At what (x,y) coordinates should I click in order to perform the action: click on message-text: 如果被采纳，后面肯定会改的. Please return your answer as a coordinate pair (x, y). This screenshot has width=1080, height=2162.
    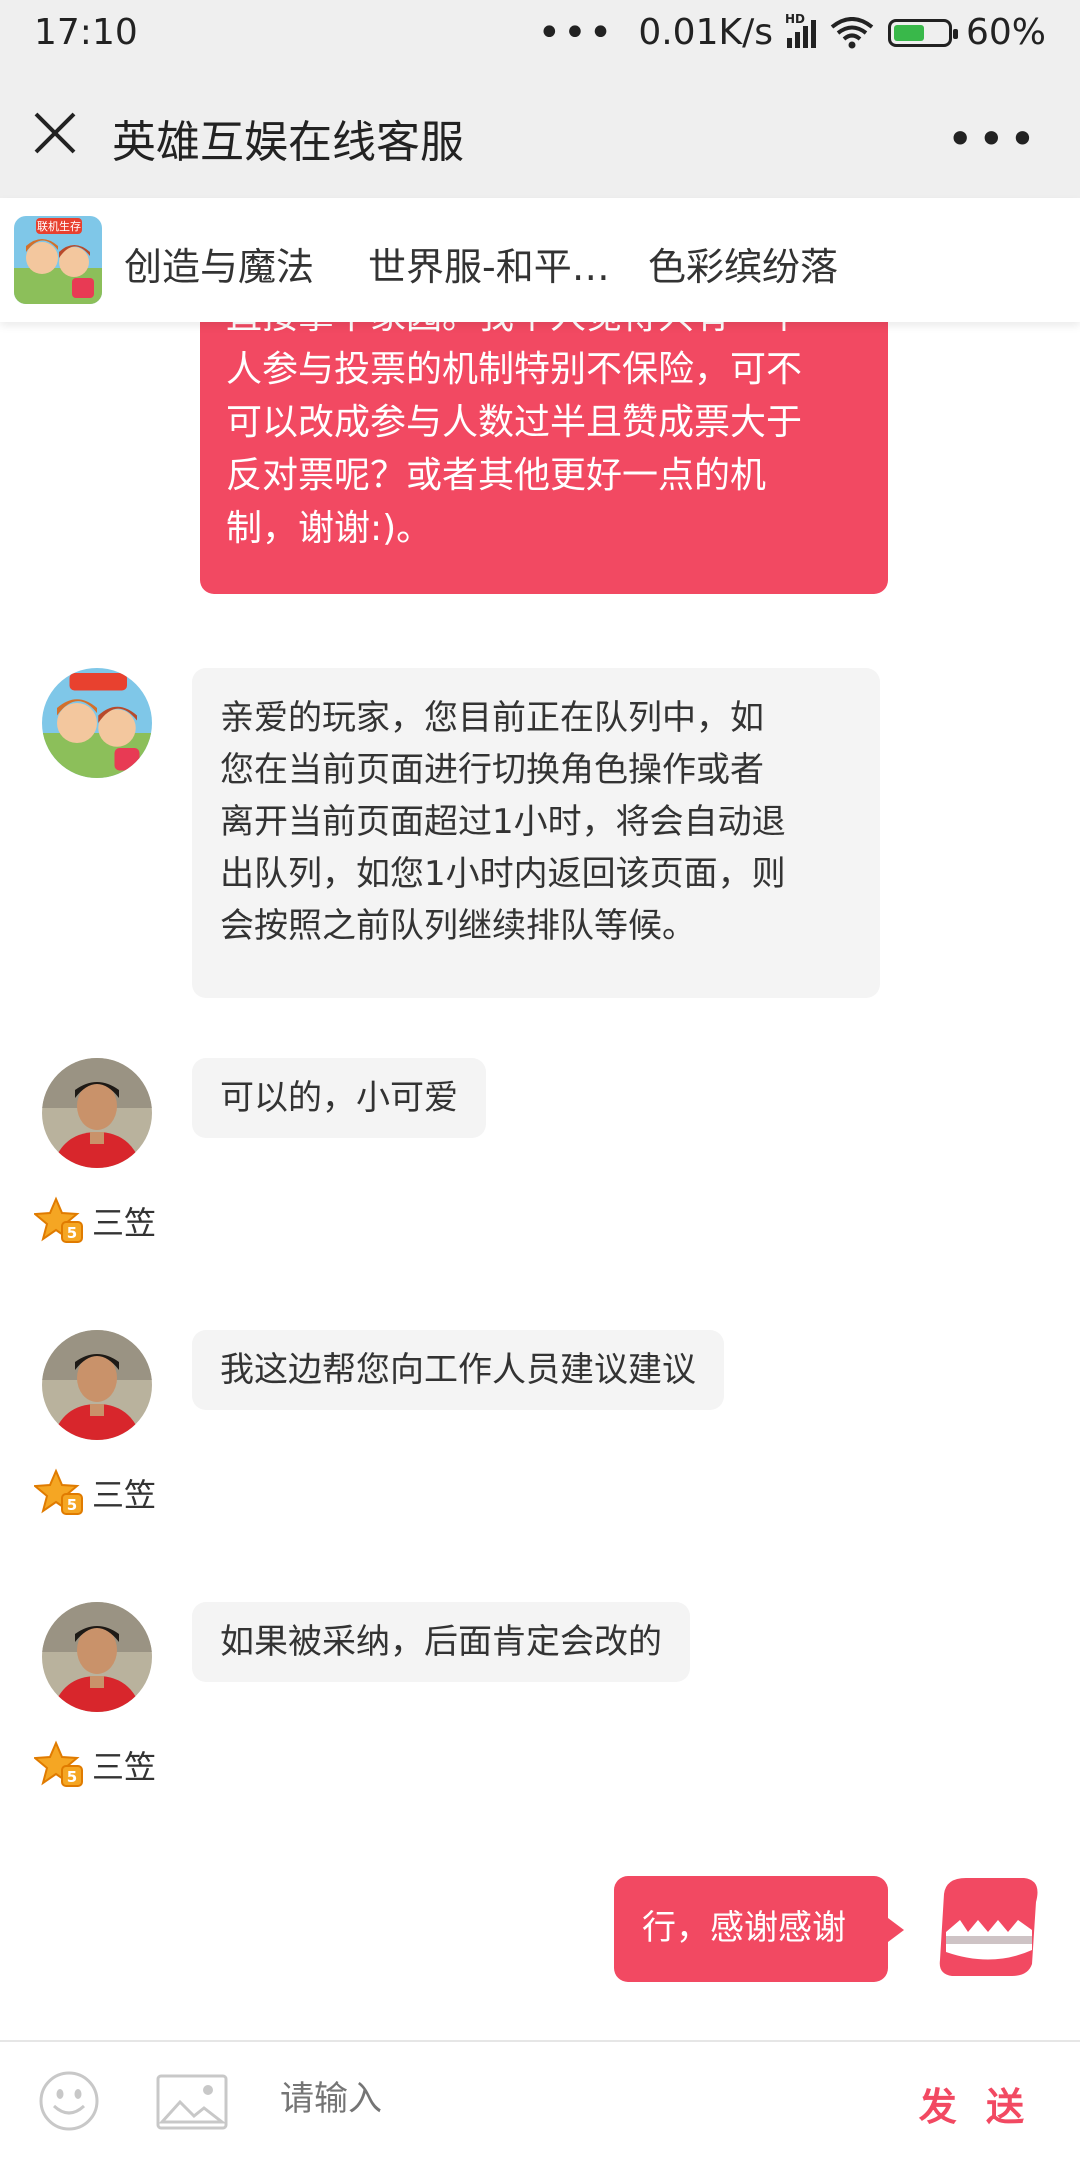
    Looking at the image, I should click on (441, 1642).